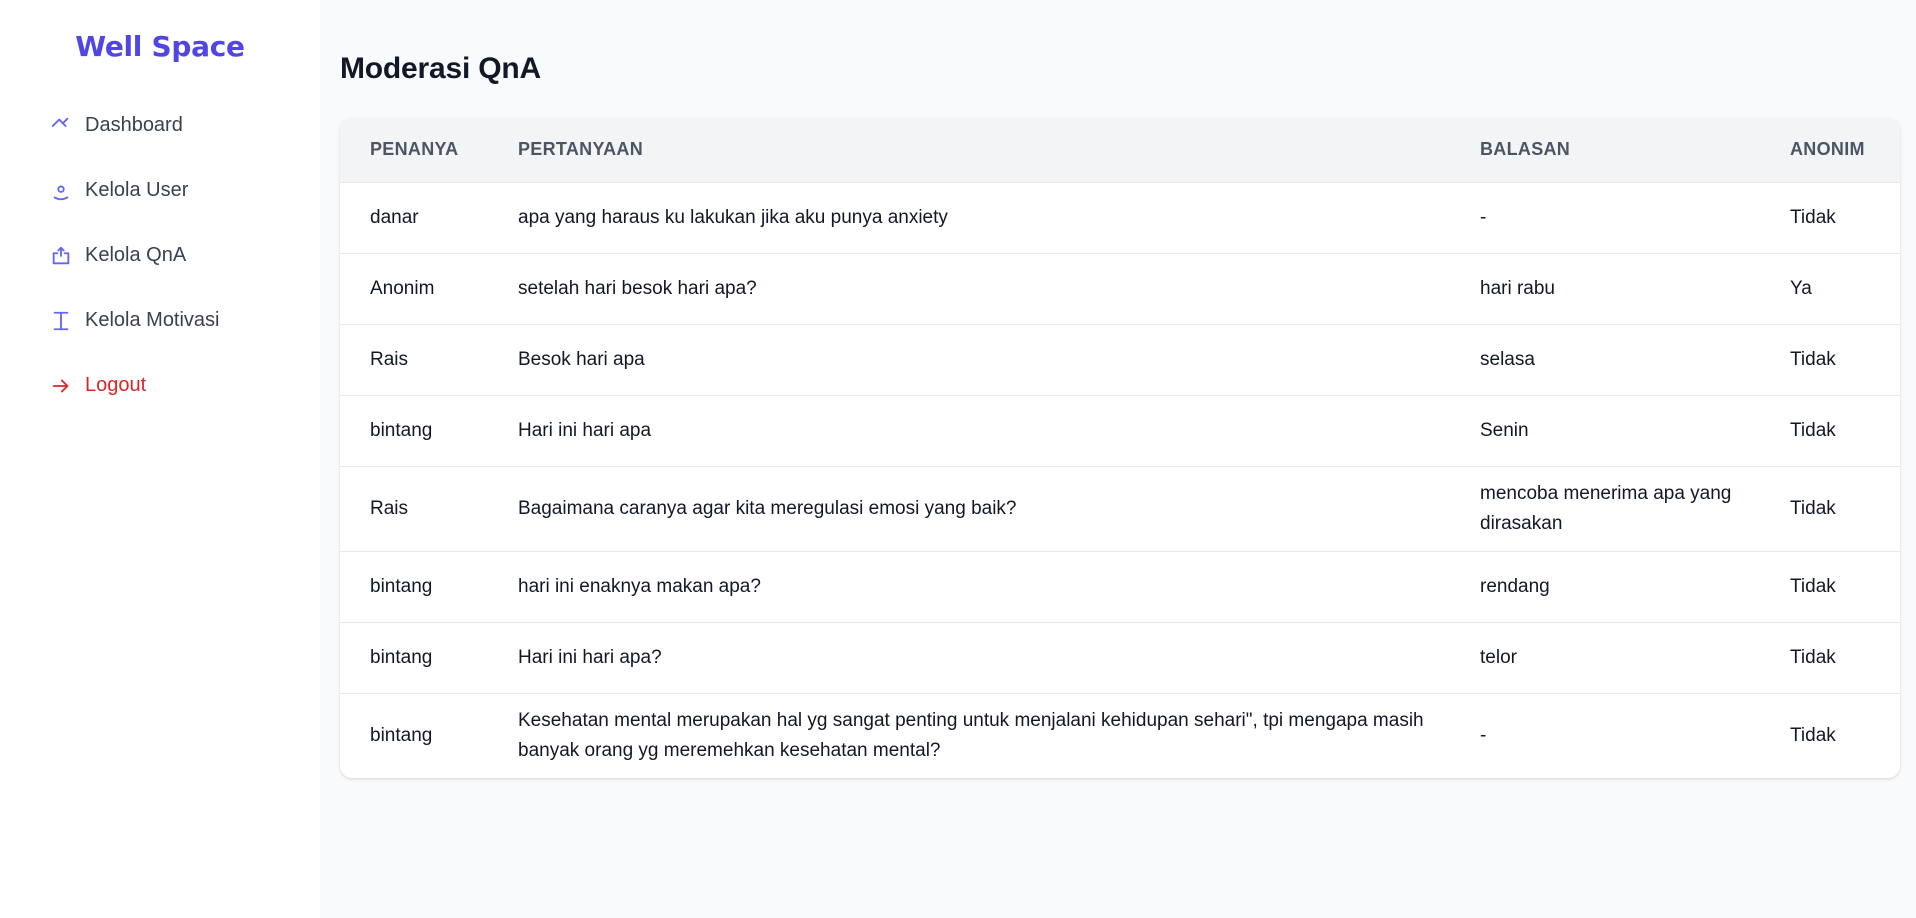 This screenshot has width=1916, height=918. What do you see at coordinates (185, 125) in the screenshot?
I see `sidebar-item-dashboard: Dashboard` at bounding box center [185, 125].